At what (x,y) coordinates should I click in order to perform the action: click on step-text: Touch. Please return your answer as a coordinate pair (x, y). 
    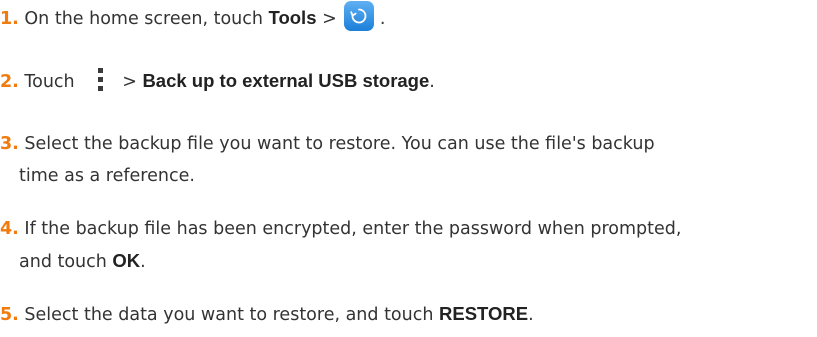
    Looking at the image, I should click on (52, 82).